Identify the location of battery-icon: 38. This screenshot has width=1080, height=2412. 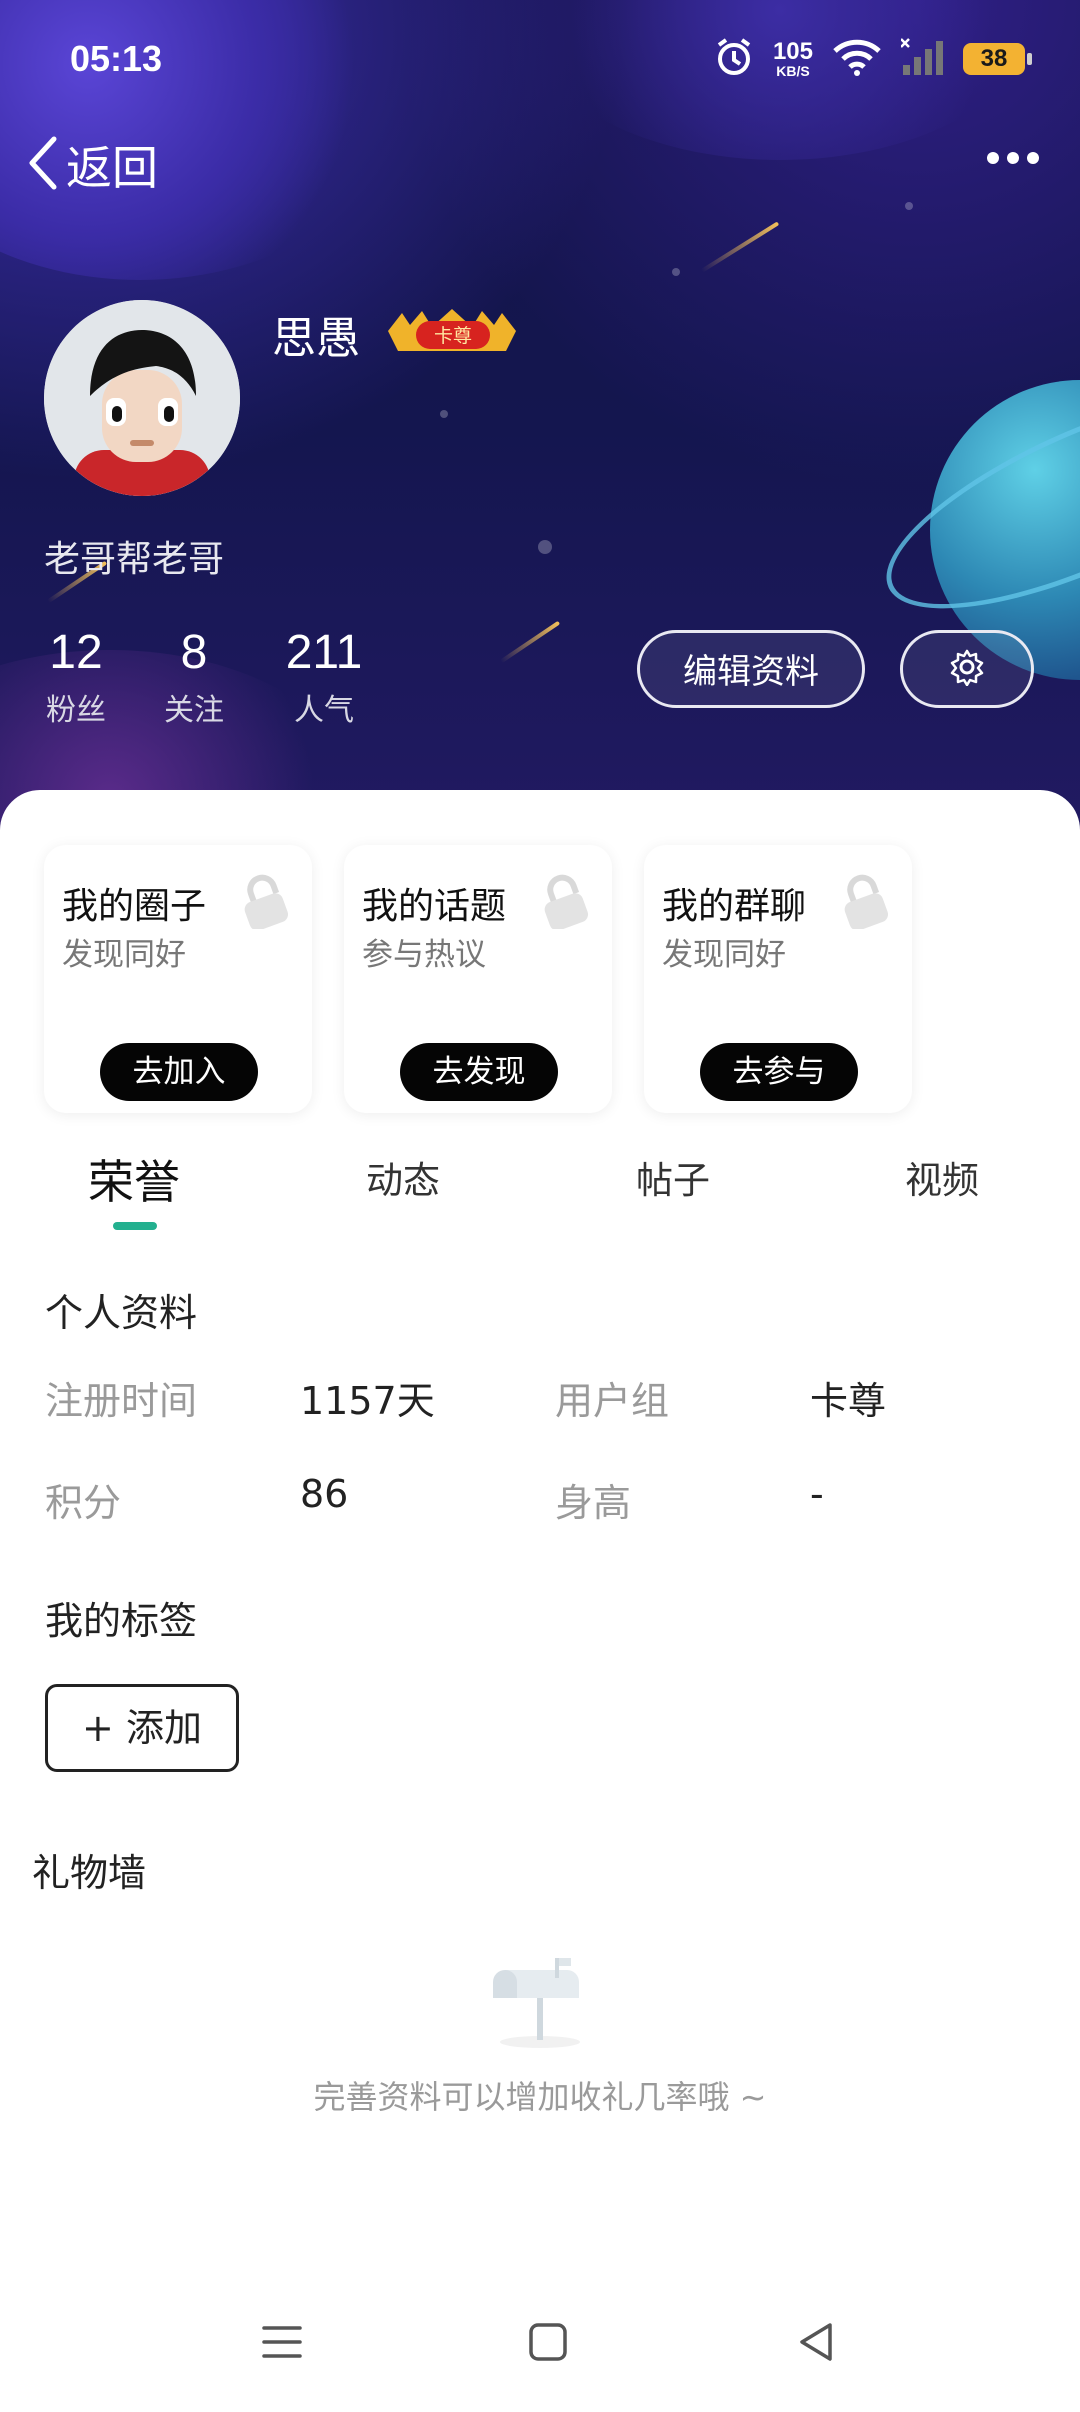
(997, 59).